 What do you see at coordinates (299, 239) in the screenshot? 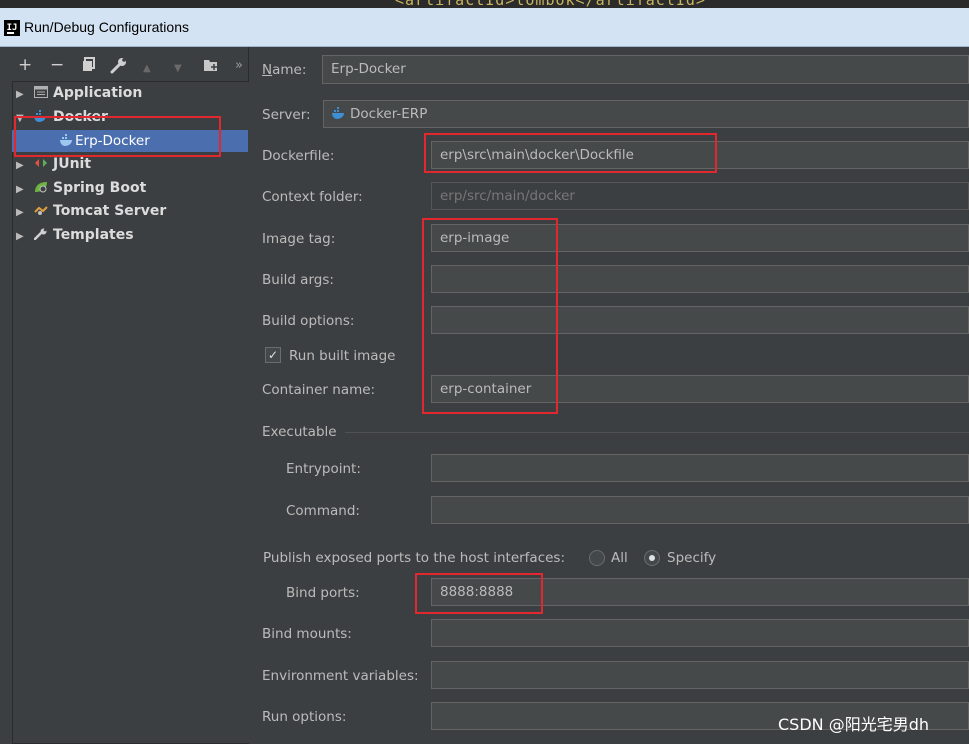
I see `image-tag-label: Image tag:` at bounding box center [299, 239].